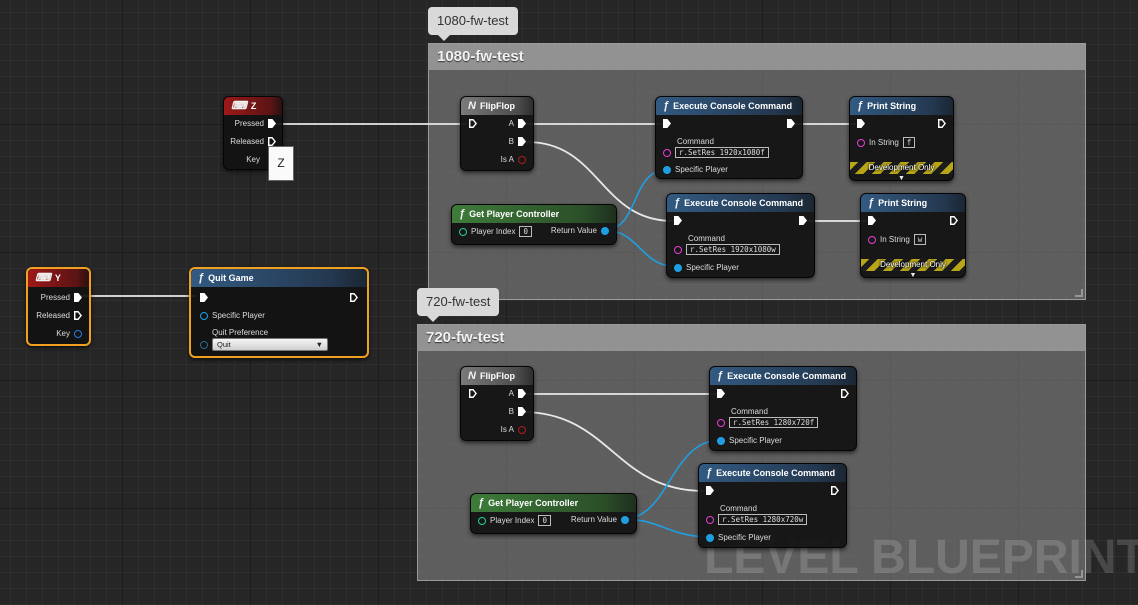  What do you see at coordinates (58, 306) in the screenshot?
I see `key-event-node-y: ⌨ Y Pressed Released Key` at bounding box center [58, 306].